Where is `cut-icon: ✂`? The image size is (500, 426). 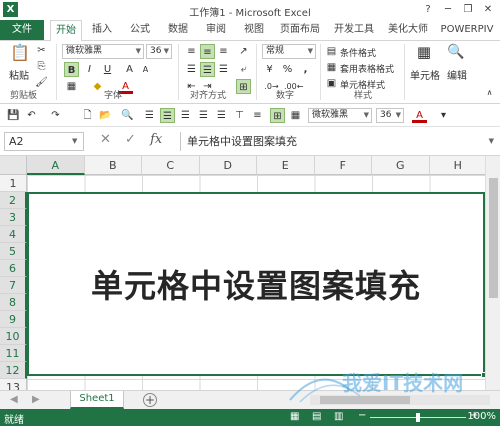 cut-icon: ✂ is located at coordinates (41, 50).